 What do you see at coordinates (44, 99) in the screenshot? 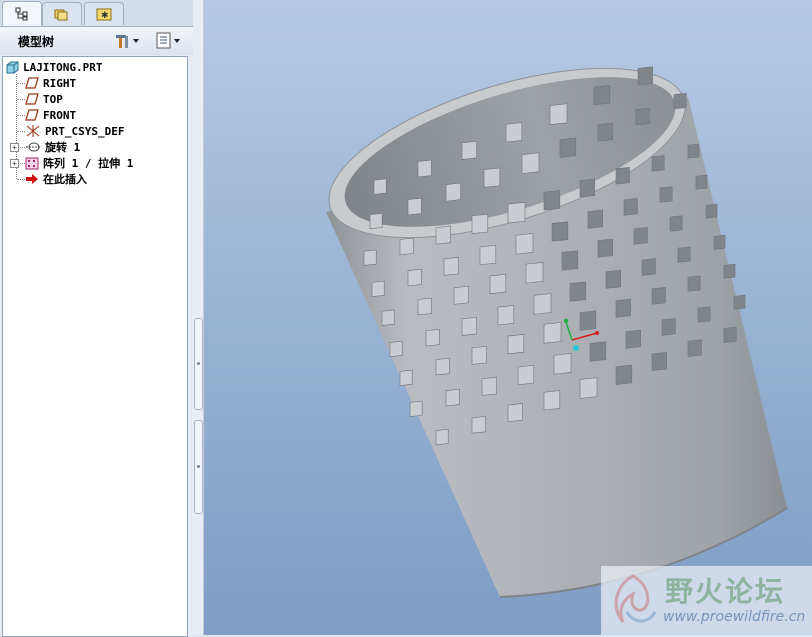
I see `tree-item-top: TOP` at bounding box center [44, 99].